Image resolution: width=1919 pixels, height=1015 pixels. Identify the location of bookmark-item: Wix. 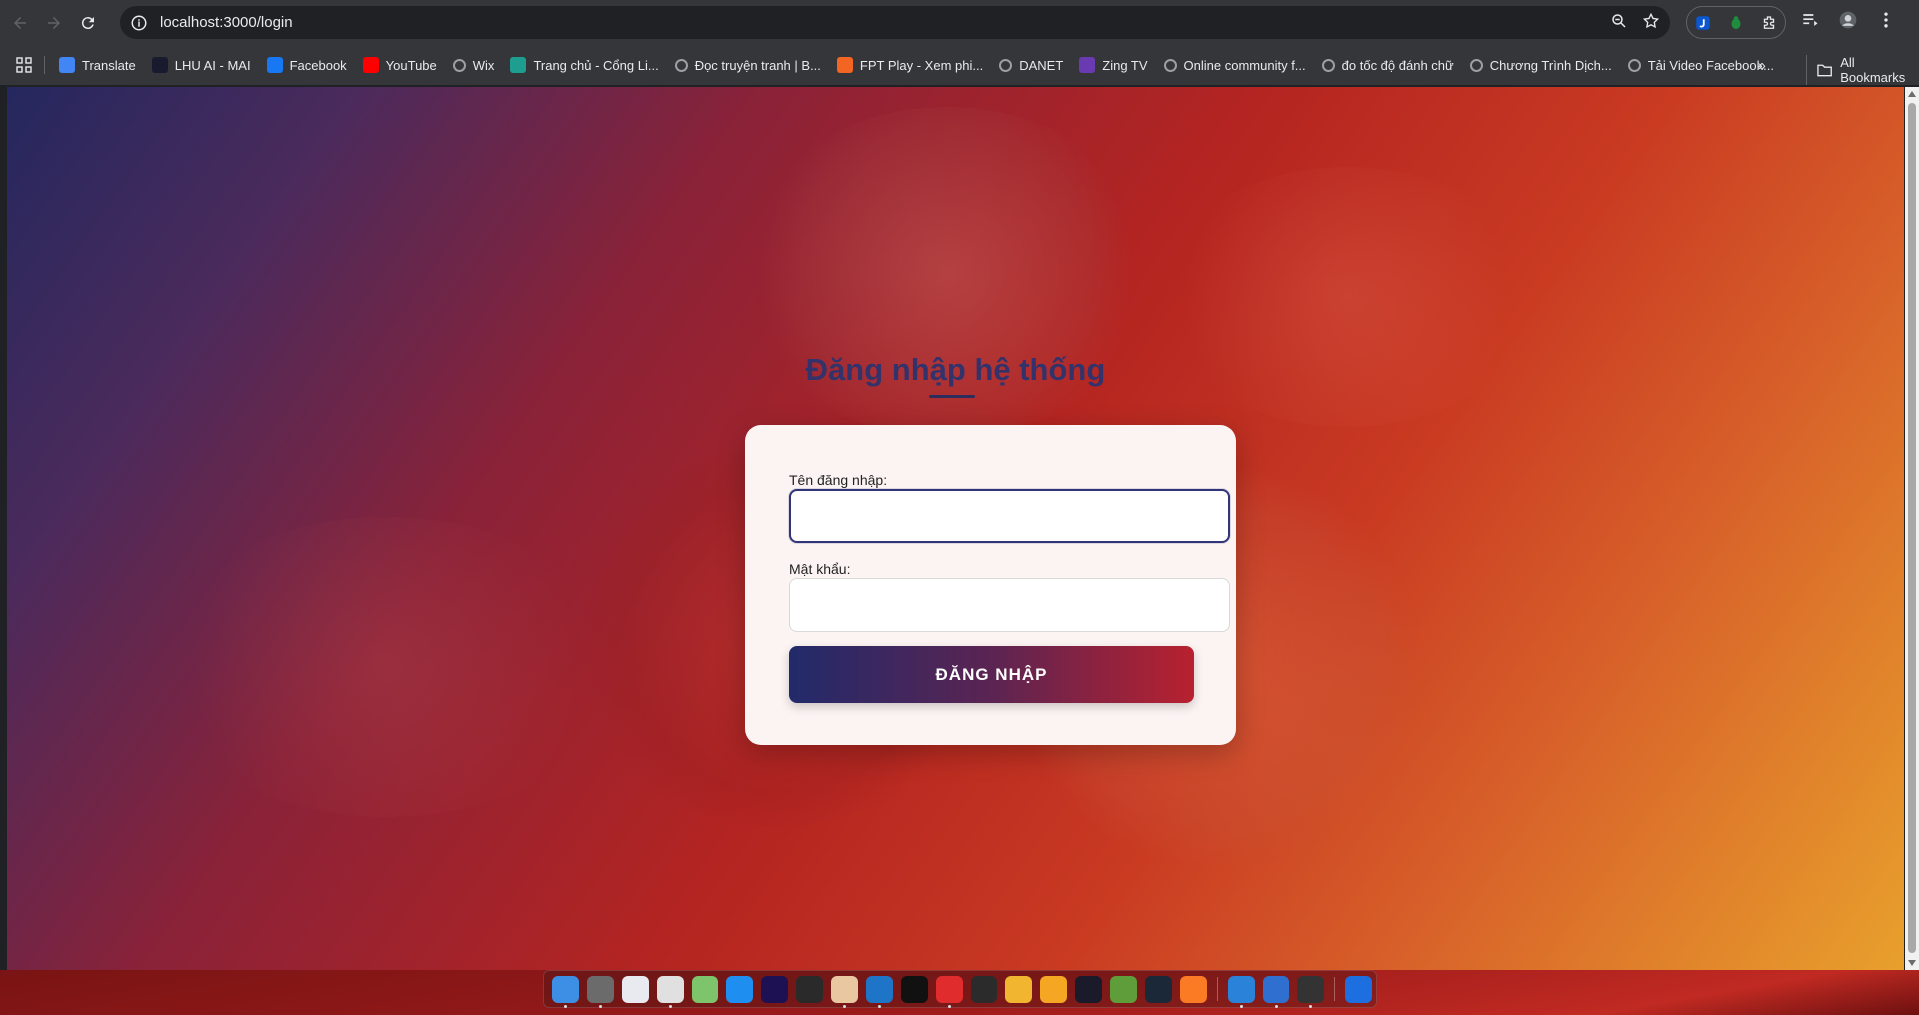
(473, 65).